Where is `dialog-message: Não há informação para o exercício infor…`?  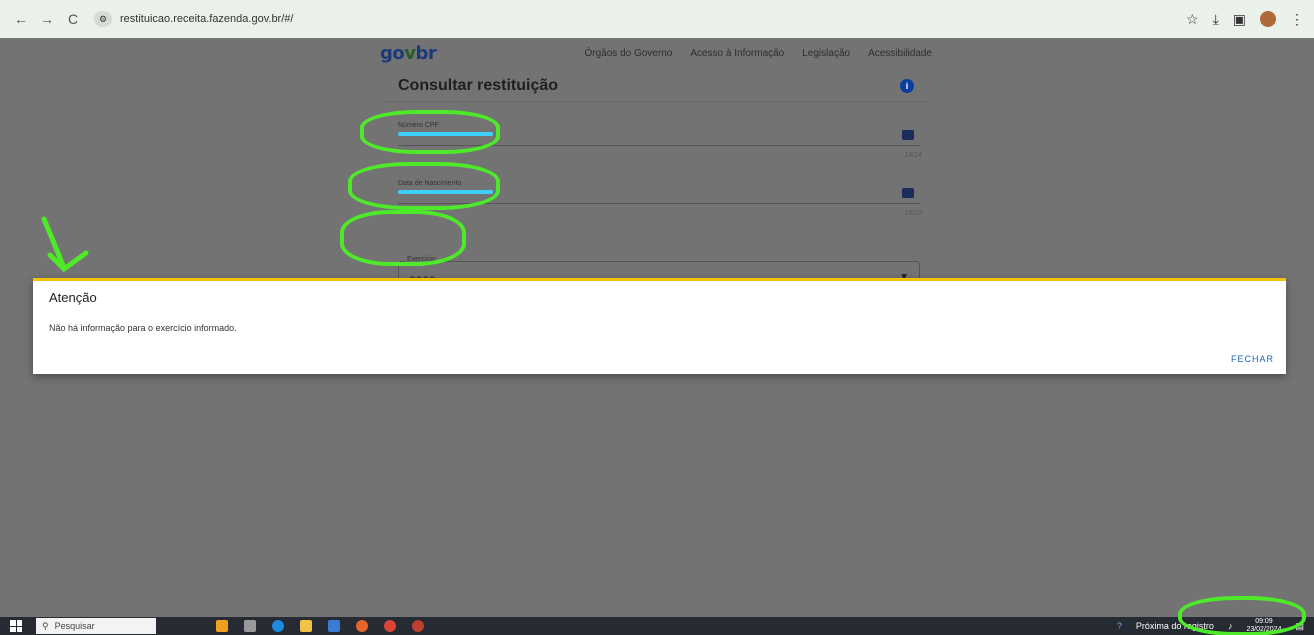
dialog-message: Não há informação para o exercício infor… is located at coordinates (143, 328).